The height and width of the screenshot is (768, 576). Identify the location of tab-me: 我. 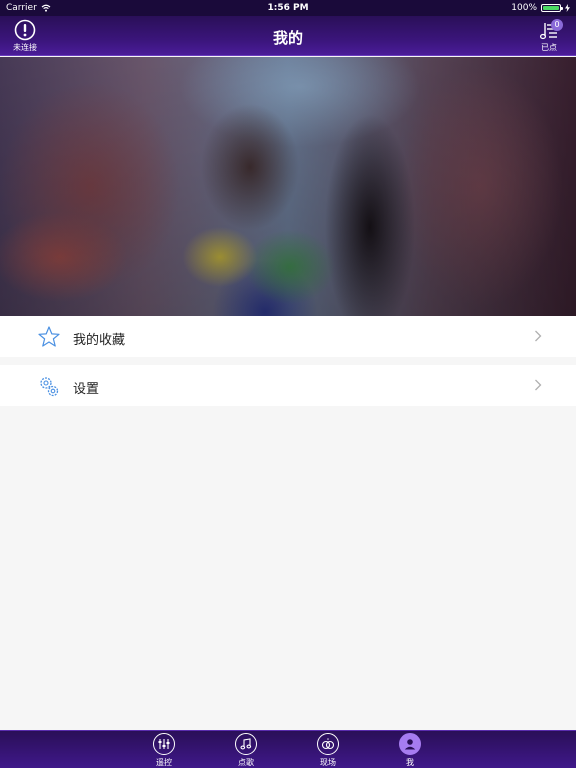
(410, 750).